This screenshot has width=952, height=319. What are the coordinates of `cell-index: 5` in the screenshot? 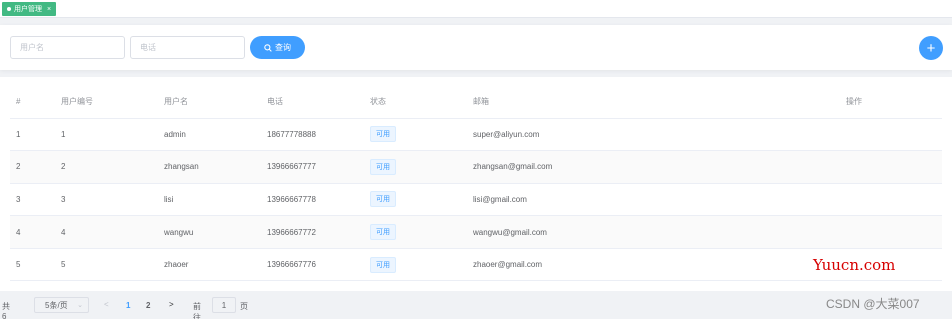 It's located at (32, 265).